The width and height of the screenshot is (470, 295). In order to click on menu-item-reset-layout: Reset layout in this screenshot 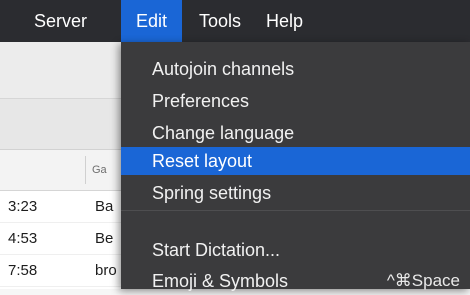, I will do `click(295, 161)`.